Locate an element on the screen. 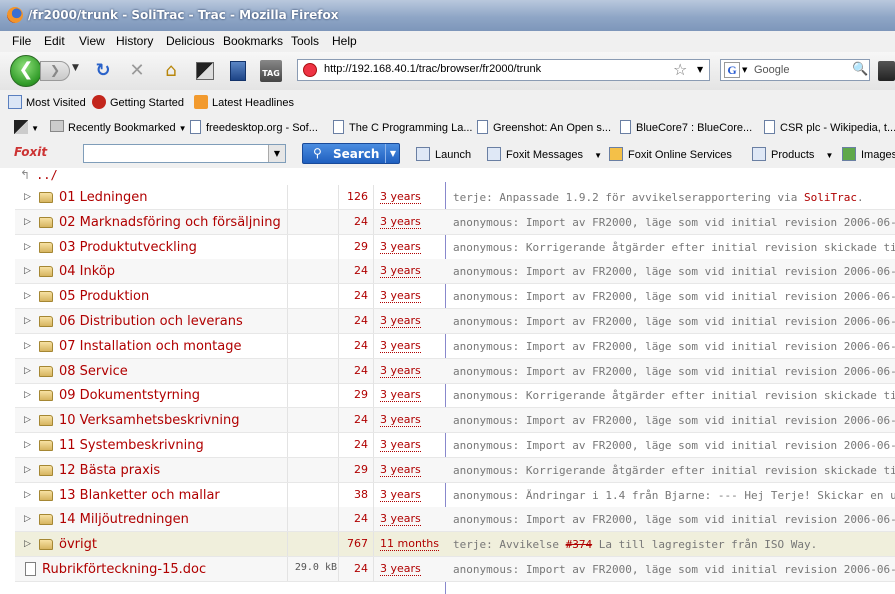 The width and height of the screenshot is (895, 594). entry-name-link: 12 Bästa praxis is located at coordinates (109, 470).